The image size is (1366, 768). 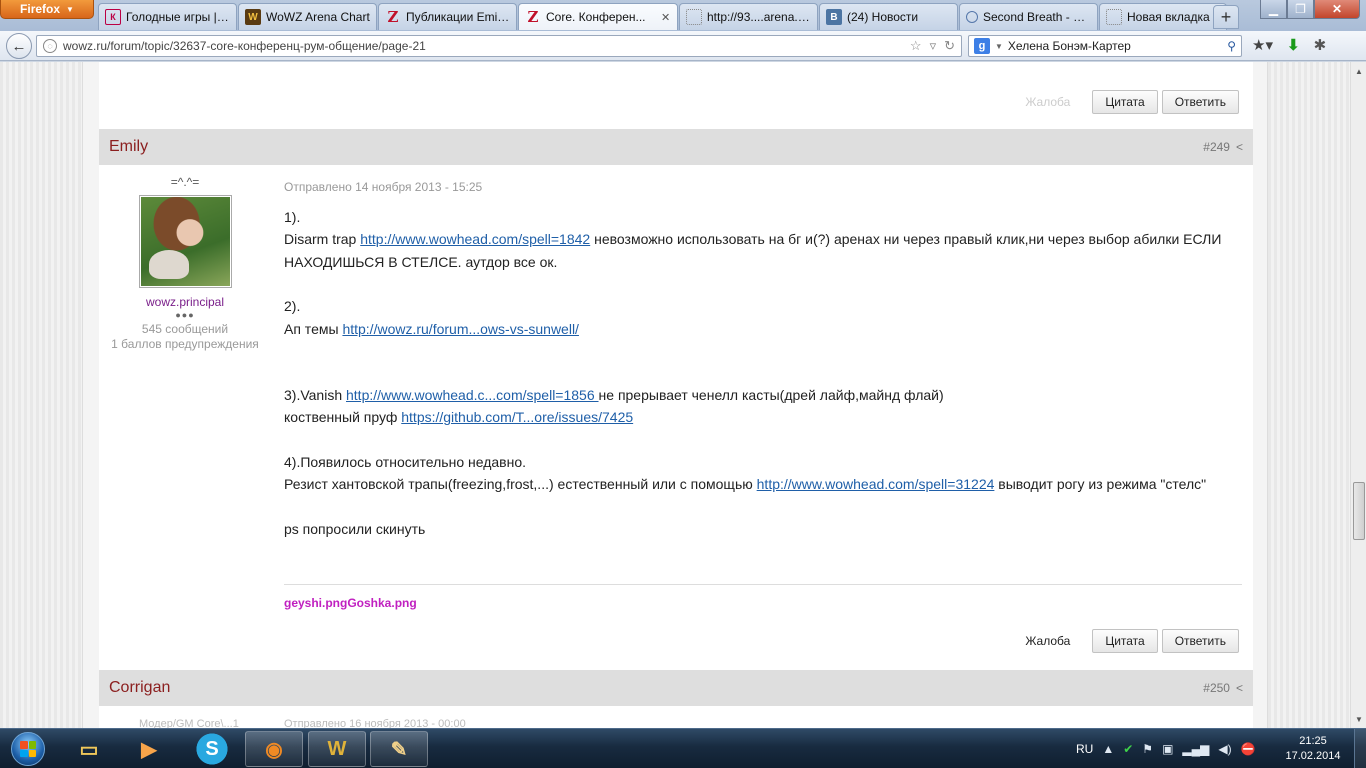 I want to click on film-site-icon: К, so click(x=113, y=17).